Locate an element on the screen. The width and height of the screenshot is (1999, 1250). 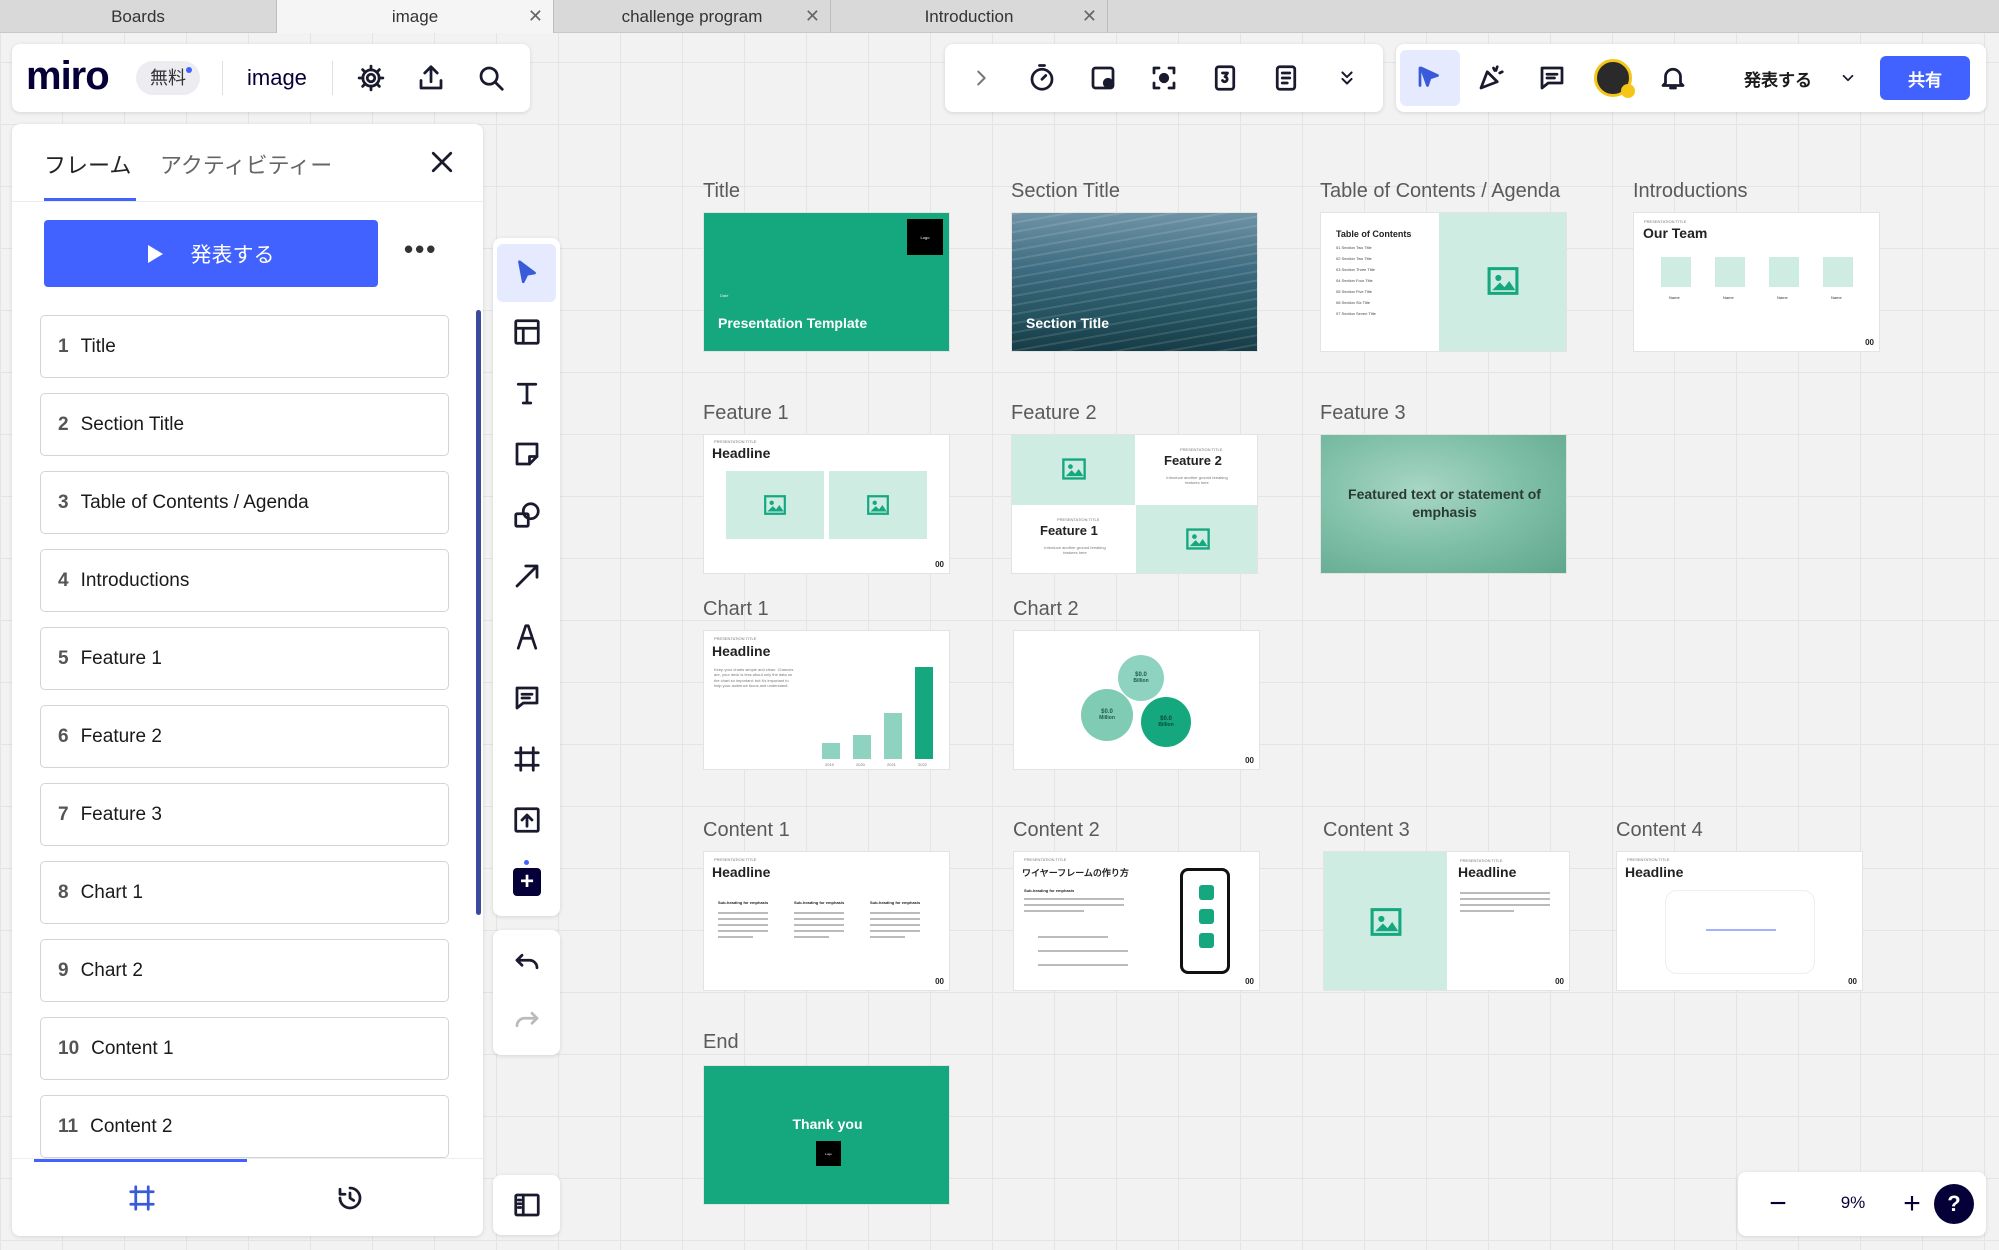
frame-feature-3: Featured text or statement of emphasis is located at coordinates (1443, 504).